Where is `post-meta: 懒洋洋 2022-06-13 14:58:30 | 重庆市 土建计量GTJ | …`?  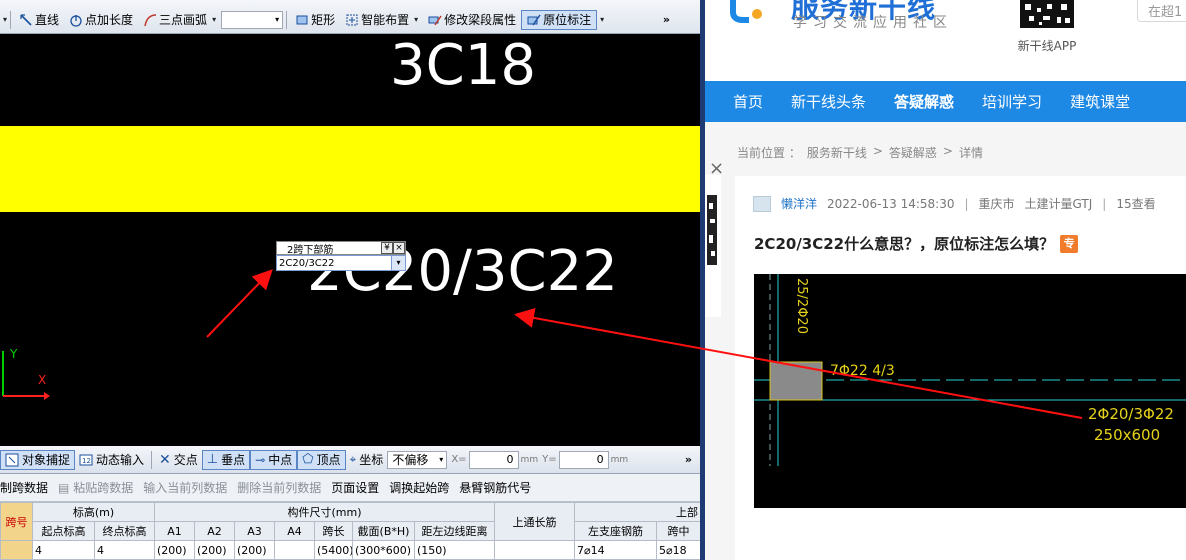
post-meta: 懒洋洋 2022-06-13 14:58:30 | 重庆市 土建计量GTJ | … is located at coordinates (954, 203).